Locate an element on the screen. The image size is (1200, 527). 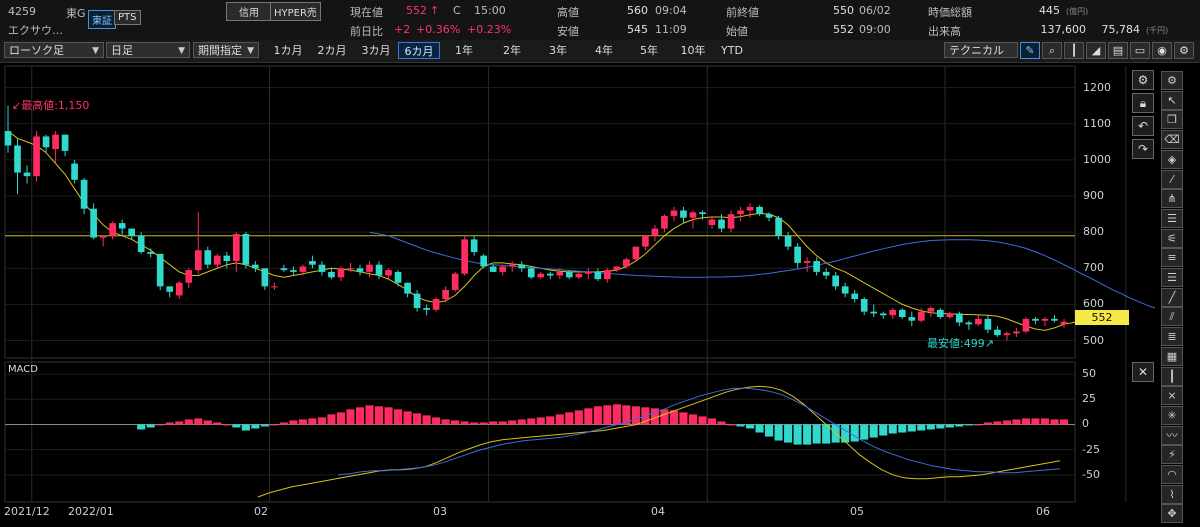
interval-select: 日足 ▼ is located at coordinates (148, 50).